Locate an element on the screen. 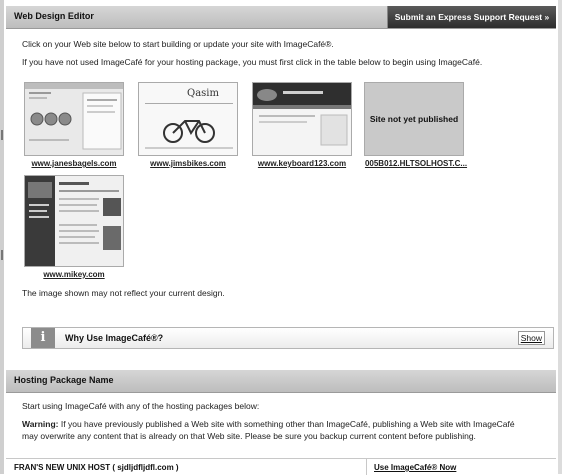  hosting-package-header: Hosting Package Name is located at coordinates (281, 381).